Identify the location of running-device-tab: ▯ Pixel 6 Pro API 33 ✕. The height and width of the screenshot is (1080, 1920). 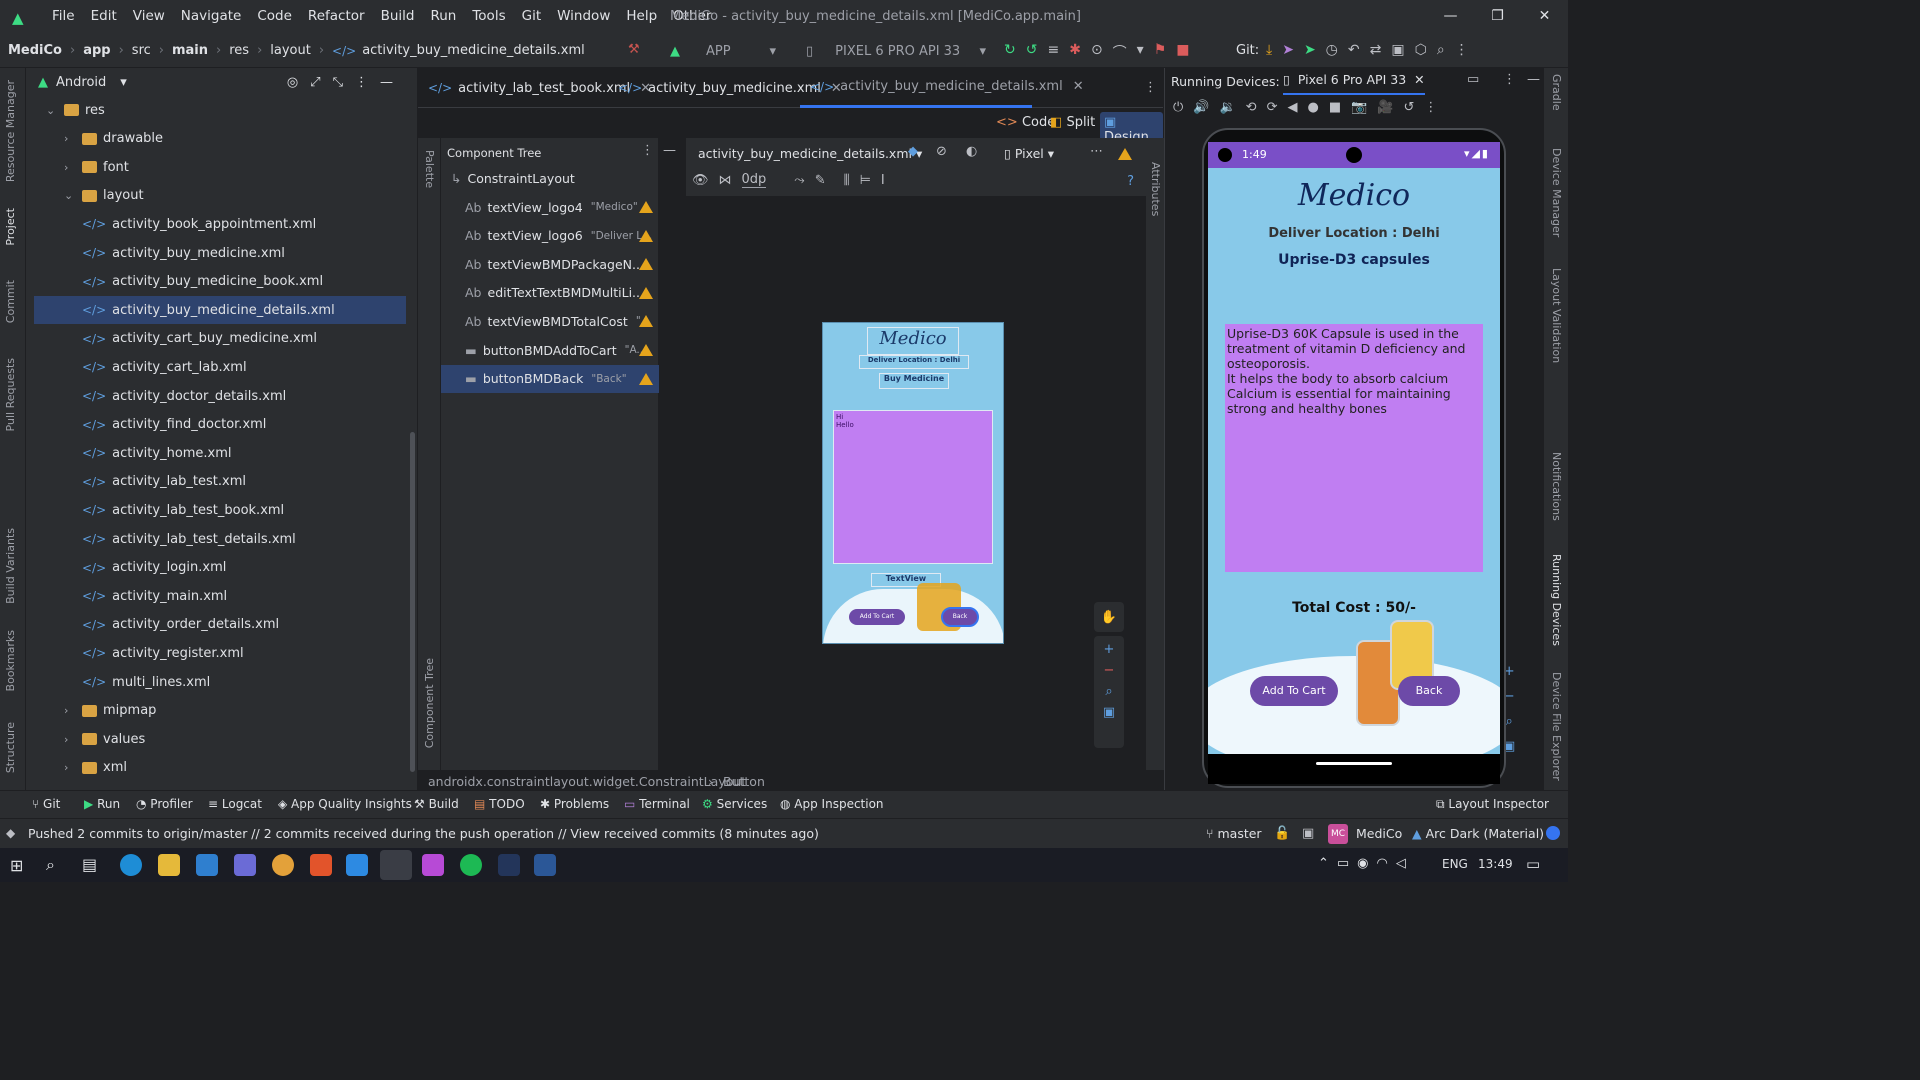
(1354, 83).